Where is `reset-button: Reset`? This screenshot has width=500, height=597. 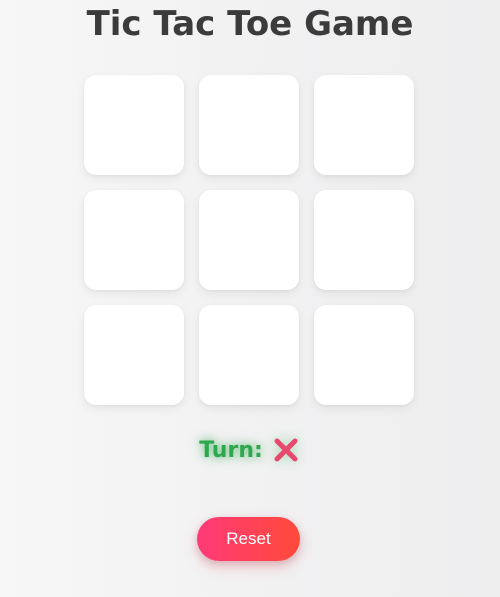
reset-button: Reset is located at coordinates (248, 539).